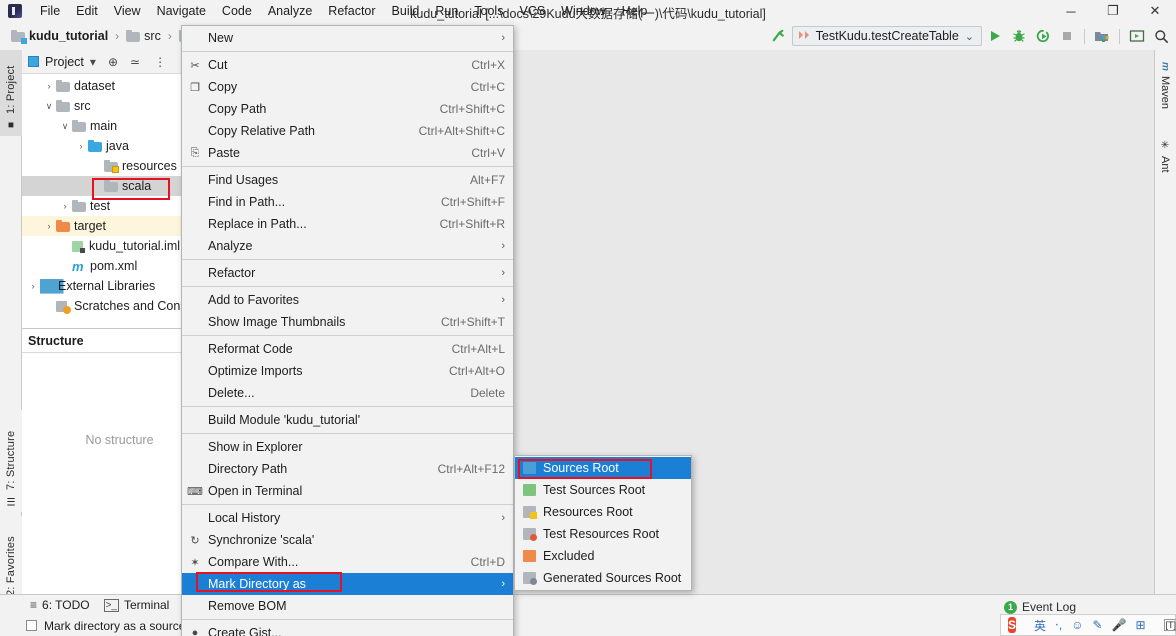  Describe the element at coordinates (1161, 36) in the screenshot. I see `search-icon` at that location.